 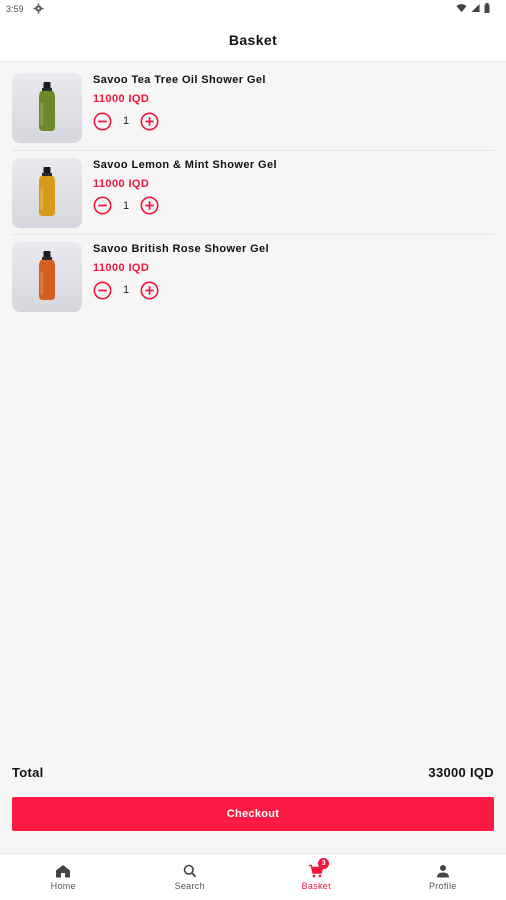 I want to click on signal-icon, so click(x=475, y=8).